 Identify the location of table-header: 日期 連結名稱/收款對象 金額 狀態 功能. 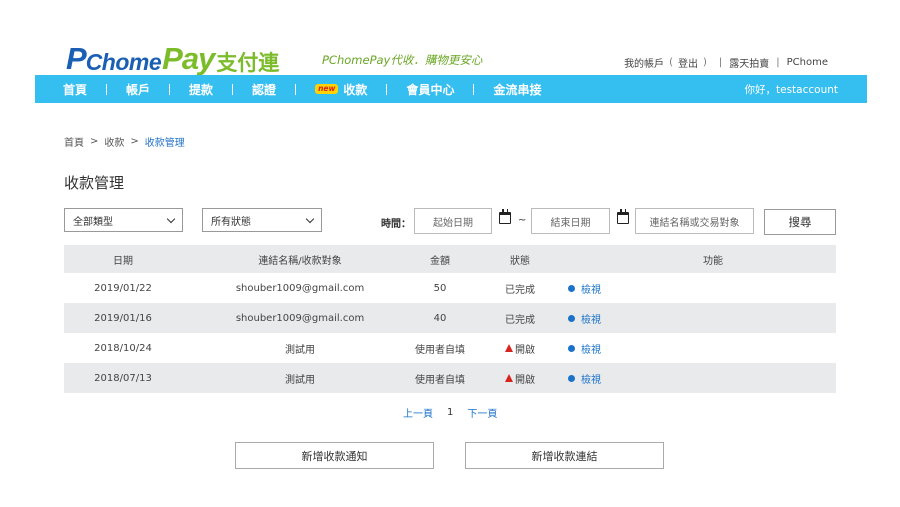
(450, 259).